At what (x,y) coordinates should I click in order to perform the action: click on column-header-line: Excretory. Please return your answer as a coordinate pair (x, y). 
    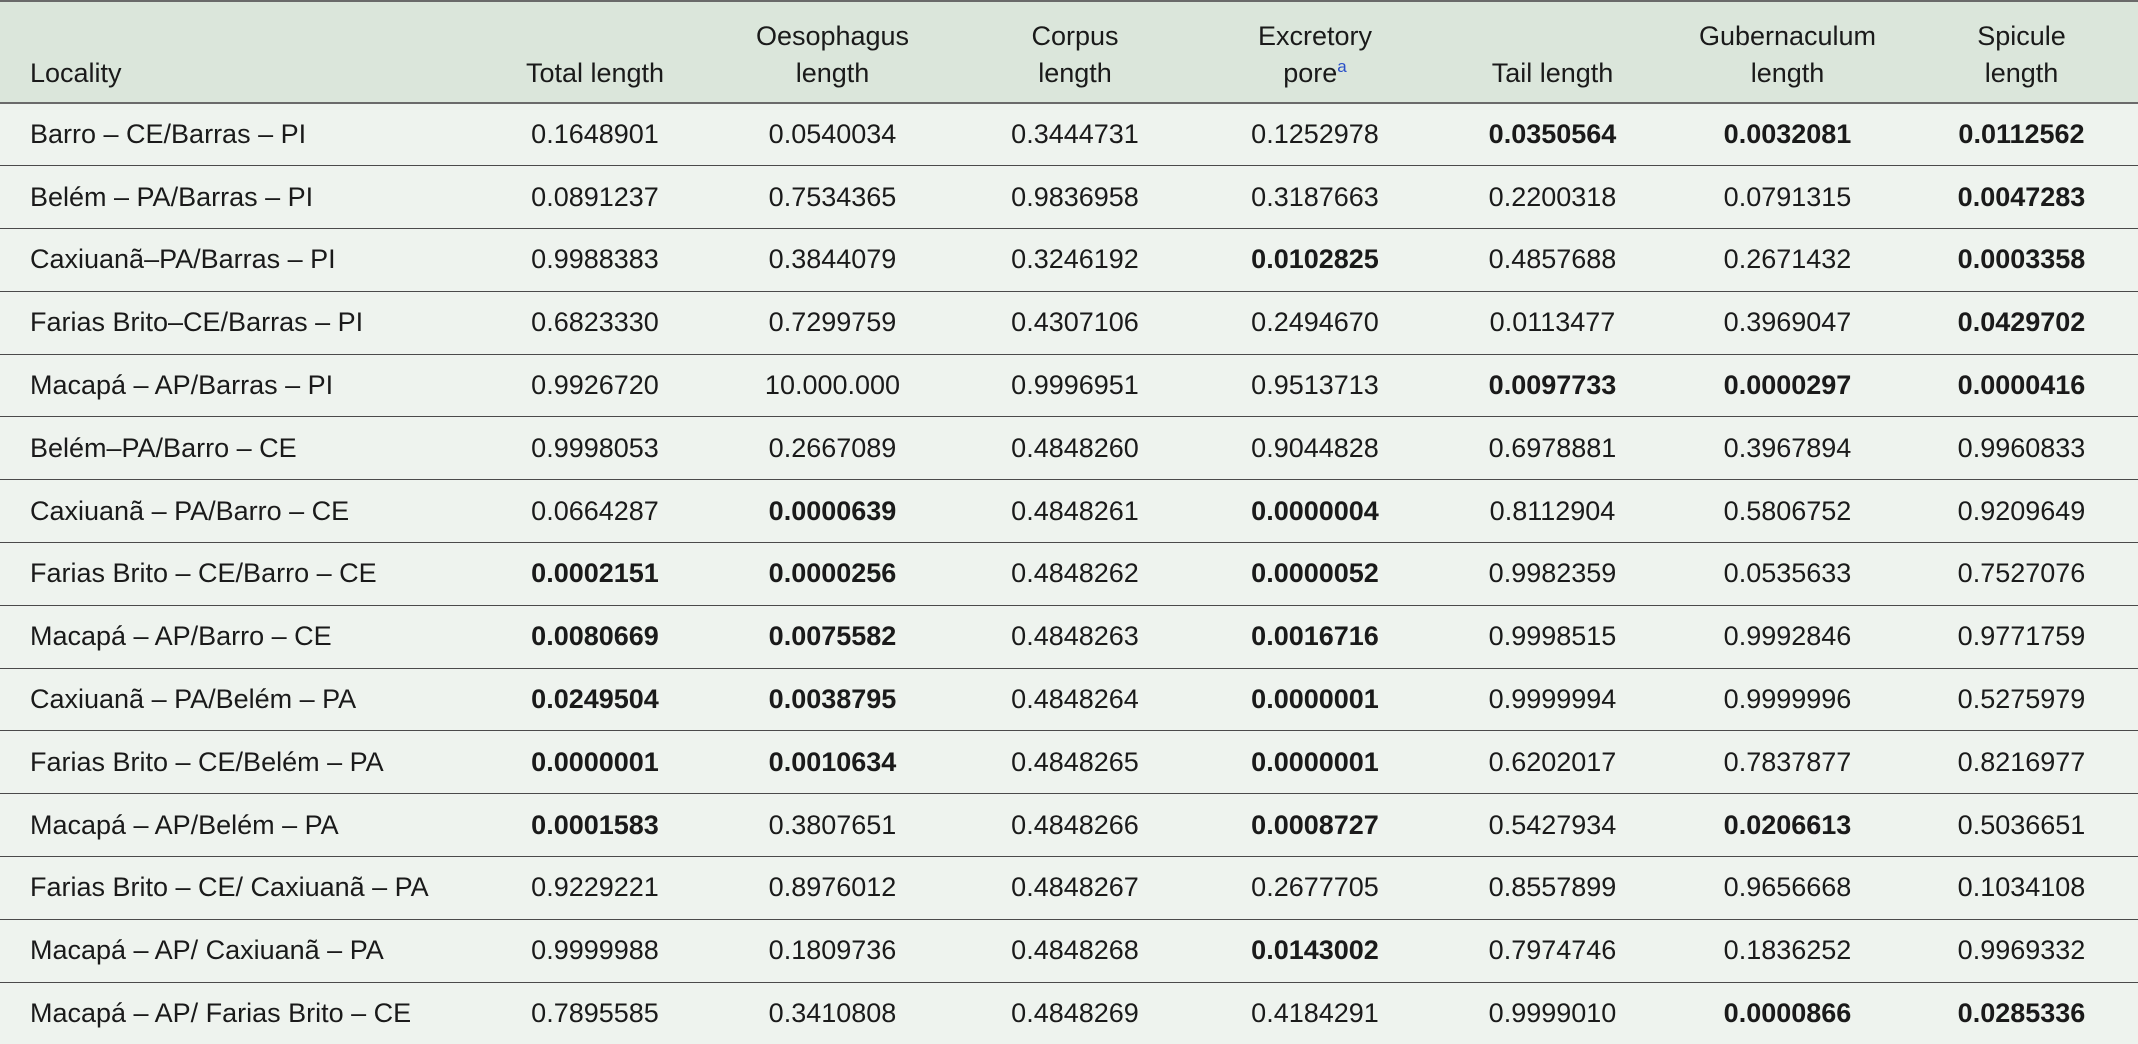
    Looking at the image, I should click on (1315, 36).